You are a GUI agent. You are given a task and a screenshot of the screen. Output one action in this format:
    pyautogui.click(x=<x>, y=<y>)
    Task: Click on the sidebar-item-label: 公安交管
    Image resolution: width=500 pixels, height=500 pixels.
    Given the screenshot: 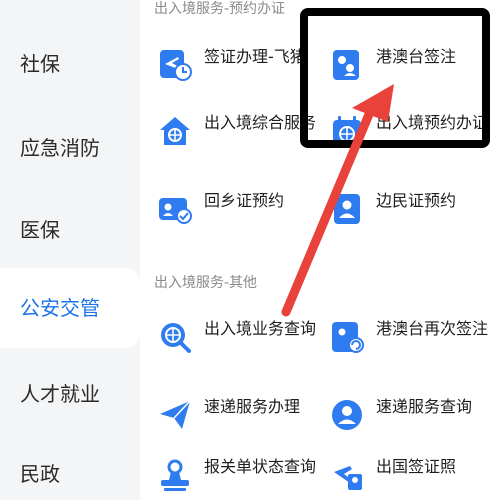 What is the action you would take?
    pyautogui.click(x=60, y=308)
    